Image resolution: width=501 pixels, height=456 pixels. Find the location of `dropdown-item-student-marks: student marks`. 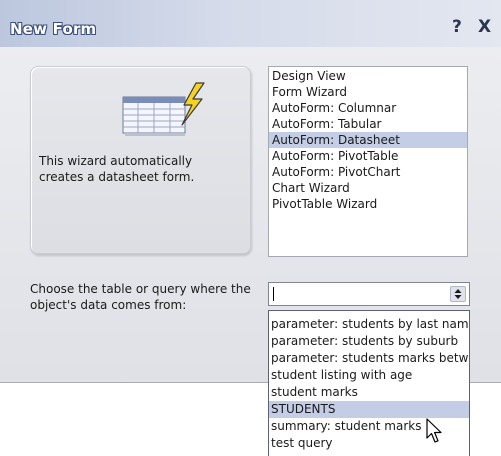

dropdown-item-student-marks: student marks is located at coordinates (369, 392).